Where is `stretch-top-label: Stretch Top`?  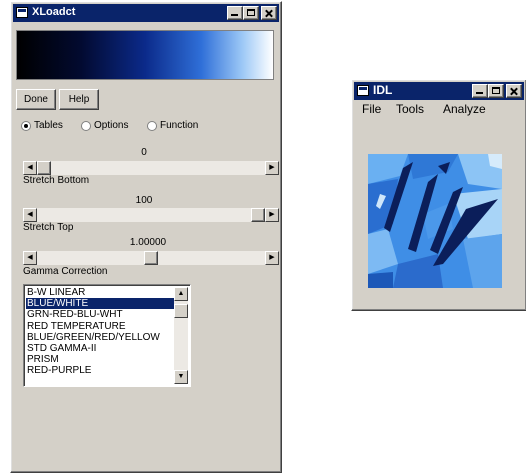 stretch-top-label: Stretch Top is located at coordinates (48, 227).